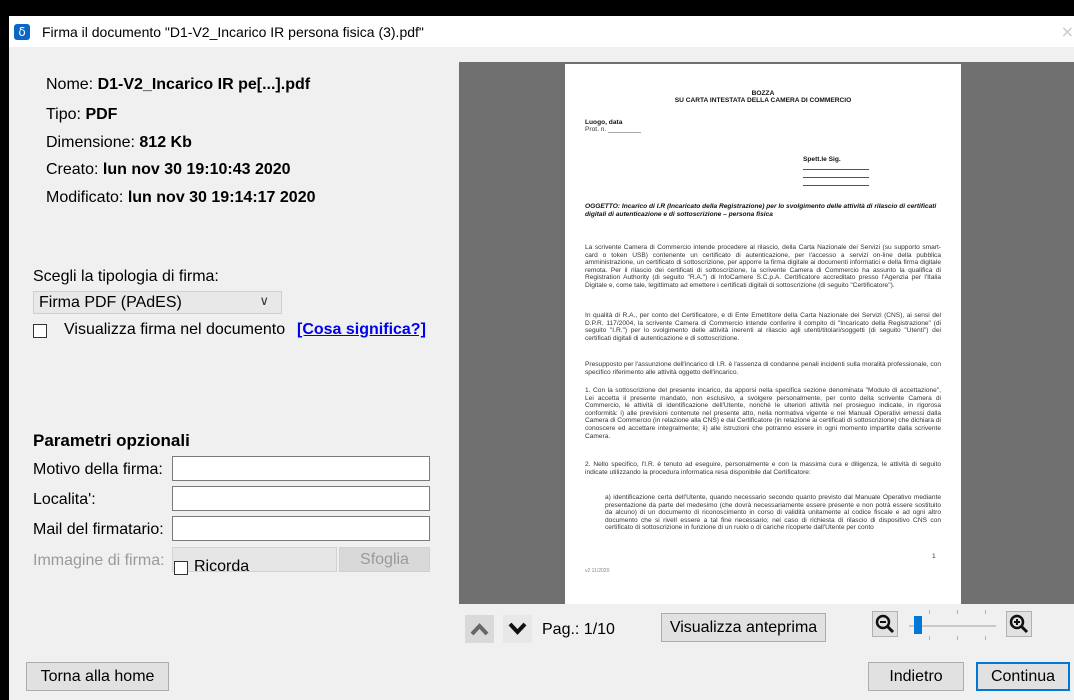  Describe the element at coordinates (361, 330) in the screenshot. I see `what-does-it-mean-link: [Cosa significa?]` at that location.